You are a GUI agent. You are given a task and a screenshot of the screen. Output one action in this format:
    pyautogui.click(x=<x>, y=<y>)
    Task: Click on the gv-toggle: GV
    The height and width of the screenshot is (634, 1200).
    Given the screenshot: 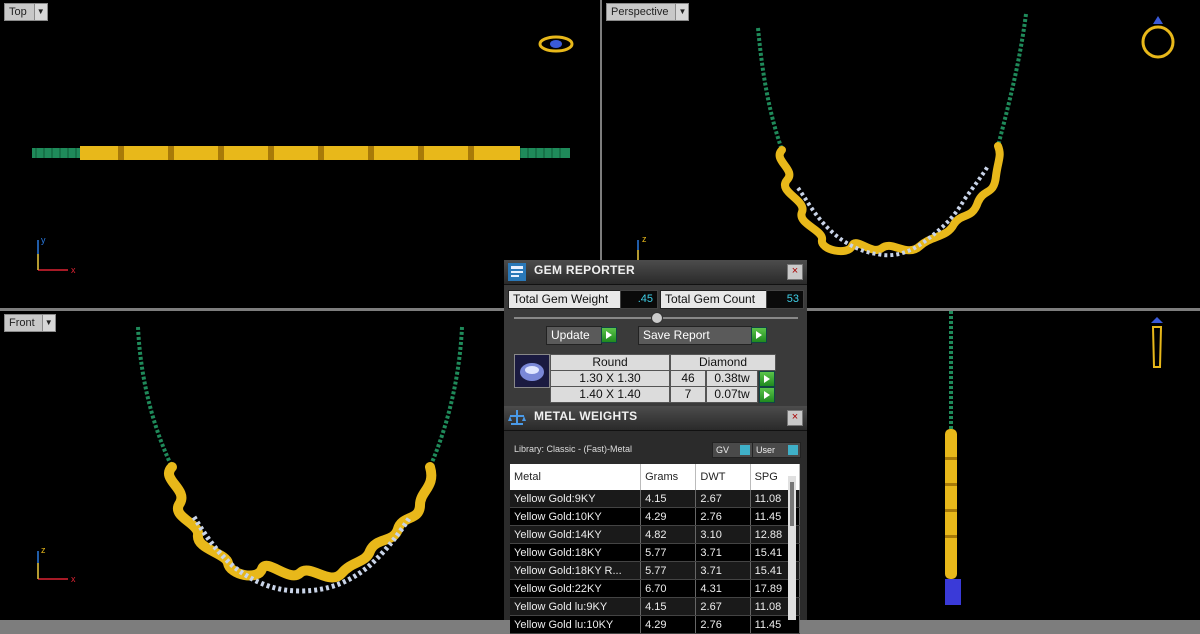 What is the action you would take?
    pyautogui.click(x=732, y=450)
    